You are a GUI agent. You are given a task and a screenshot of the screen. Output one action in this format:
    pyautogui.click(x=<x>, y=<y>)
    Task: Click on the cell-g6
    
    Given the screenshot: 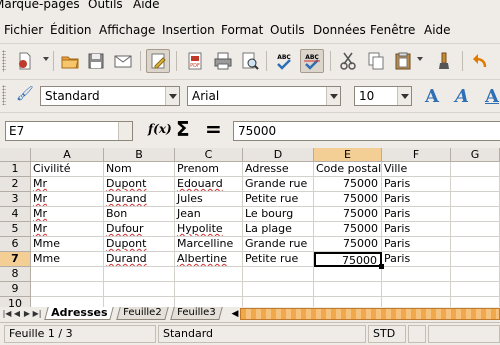 What is the action you would take?
    pyautogui.click(x=475, y=244)
    